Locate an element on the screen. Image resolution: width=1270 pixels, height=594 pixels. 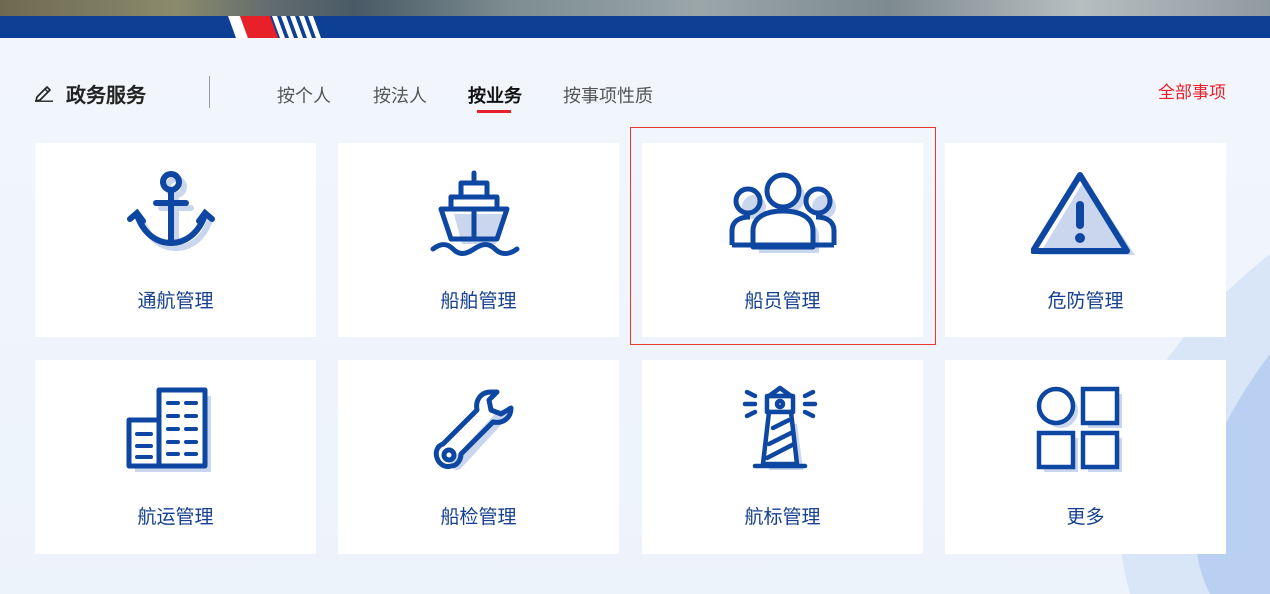
card-label: 通航管理 is located at coordinates (175, 301).